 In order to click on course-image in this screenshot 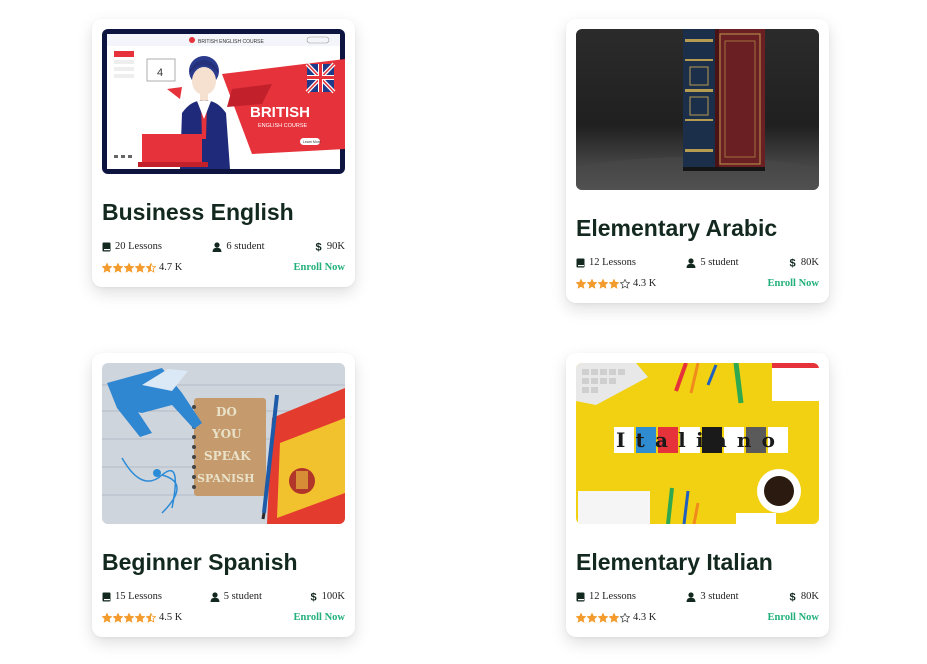, I will do `click(697, 109)`.